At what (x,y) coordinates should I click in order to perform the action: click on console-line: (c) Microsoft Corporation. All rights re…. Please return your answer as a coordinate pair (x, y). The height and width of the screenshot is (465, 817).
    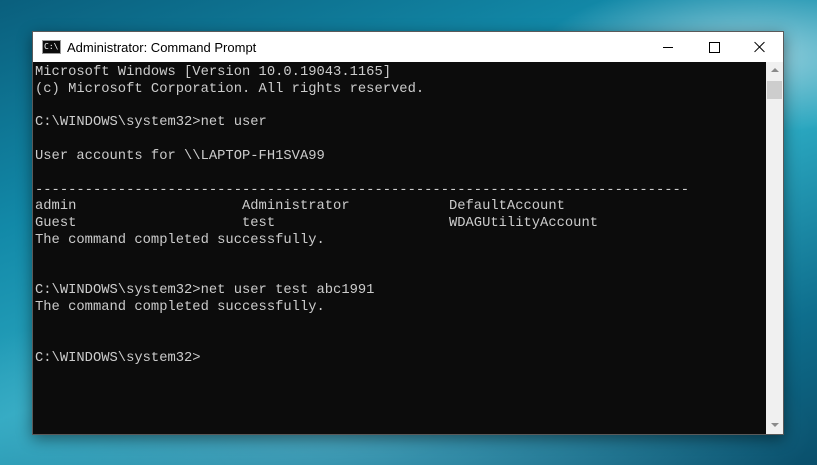
    Looking at the image, I should click on (230, 89).